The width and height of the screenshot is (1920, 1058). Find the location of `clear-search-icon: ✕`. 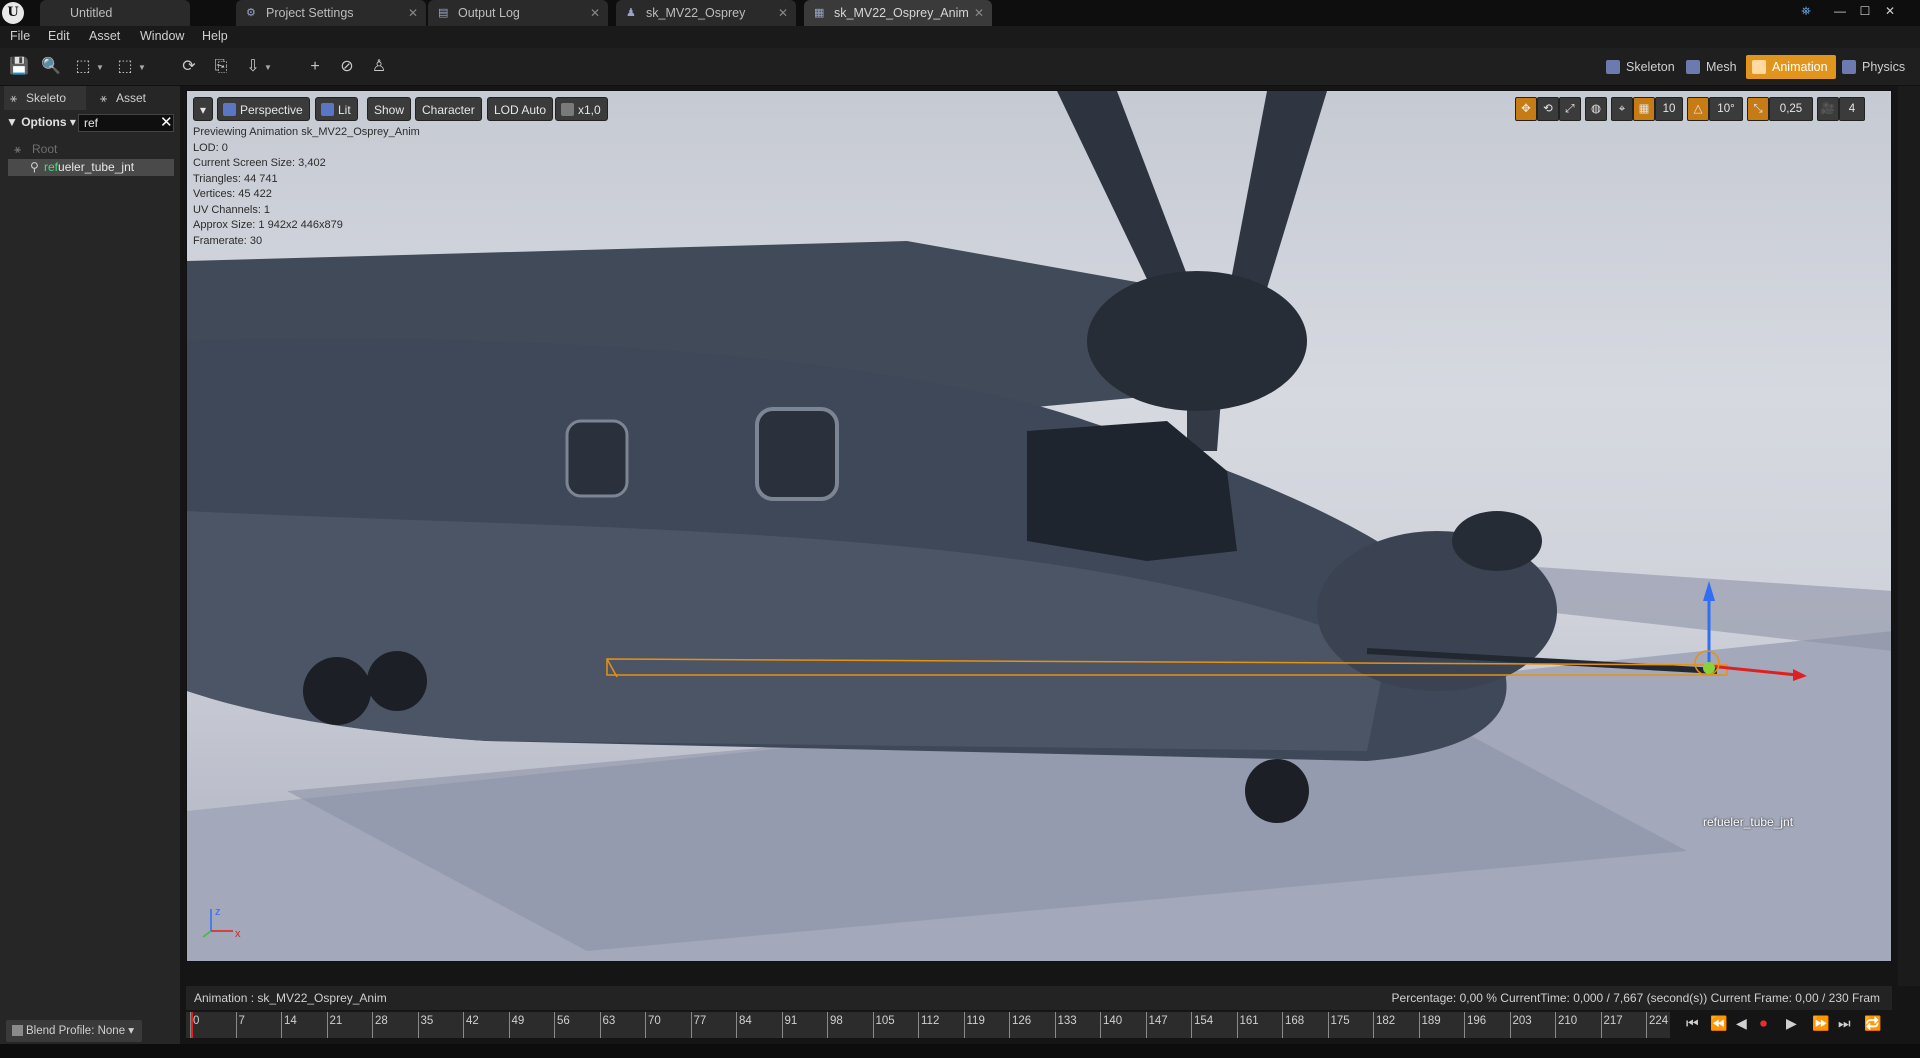

clear-search-icon: ✕ is located at coordinates (166, 122).